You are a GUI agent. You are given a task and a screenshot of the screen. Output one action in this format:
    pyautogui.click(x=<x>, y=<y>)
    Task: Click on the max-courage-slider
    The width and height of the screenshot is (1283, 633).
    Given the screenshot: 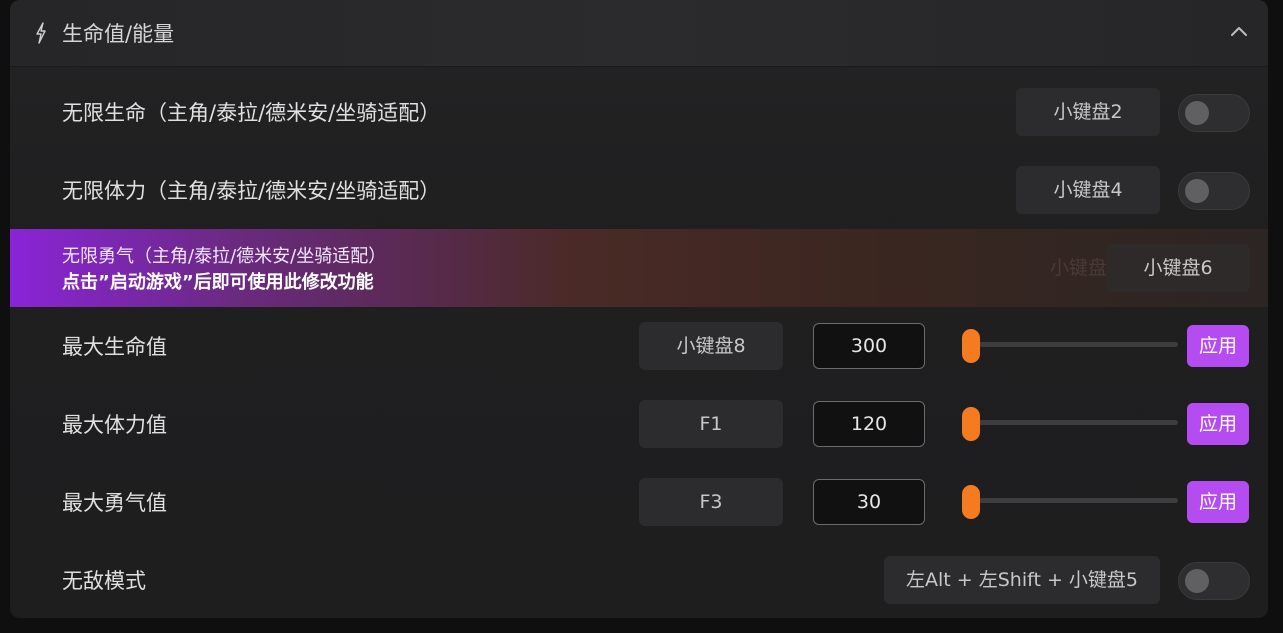 What is the action you would take?
    pyautogui.click(x=1070, y=502)
    